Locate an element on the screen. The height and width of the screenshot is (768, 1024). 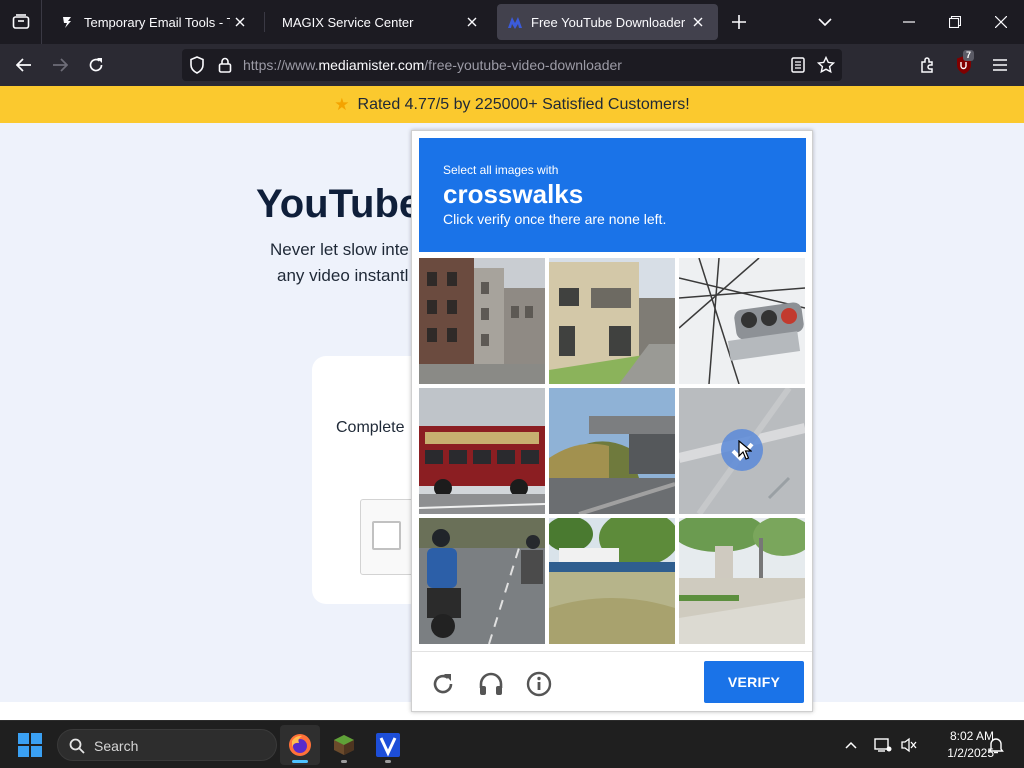
plus-icon is located at coordinates (739, 22).